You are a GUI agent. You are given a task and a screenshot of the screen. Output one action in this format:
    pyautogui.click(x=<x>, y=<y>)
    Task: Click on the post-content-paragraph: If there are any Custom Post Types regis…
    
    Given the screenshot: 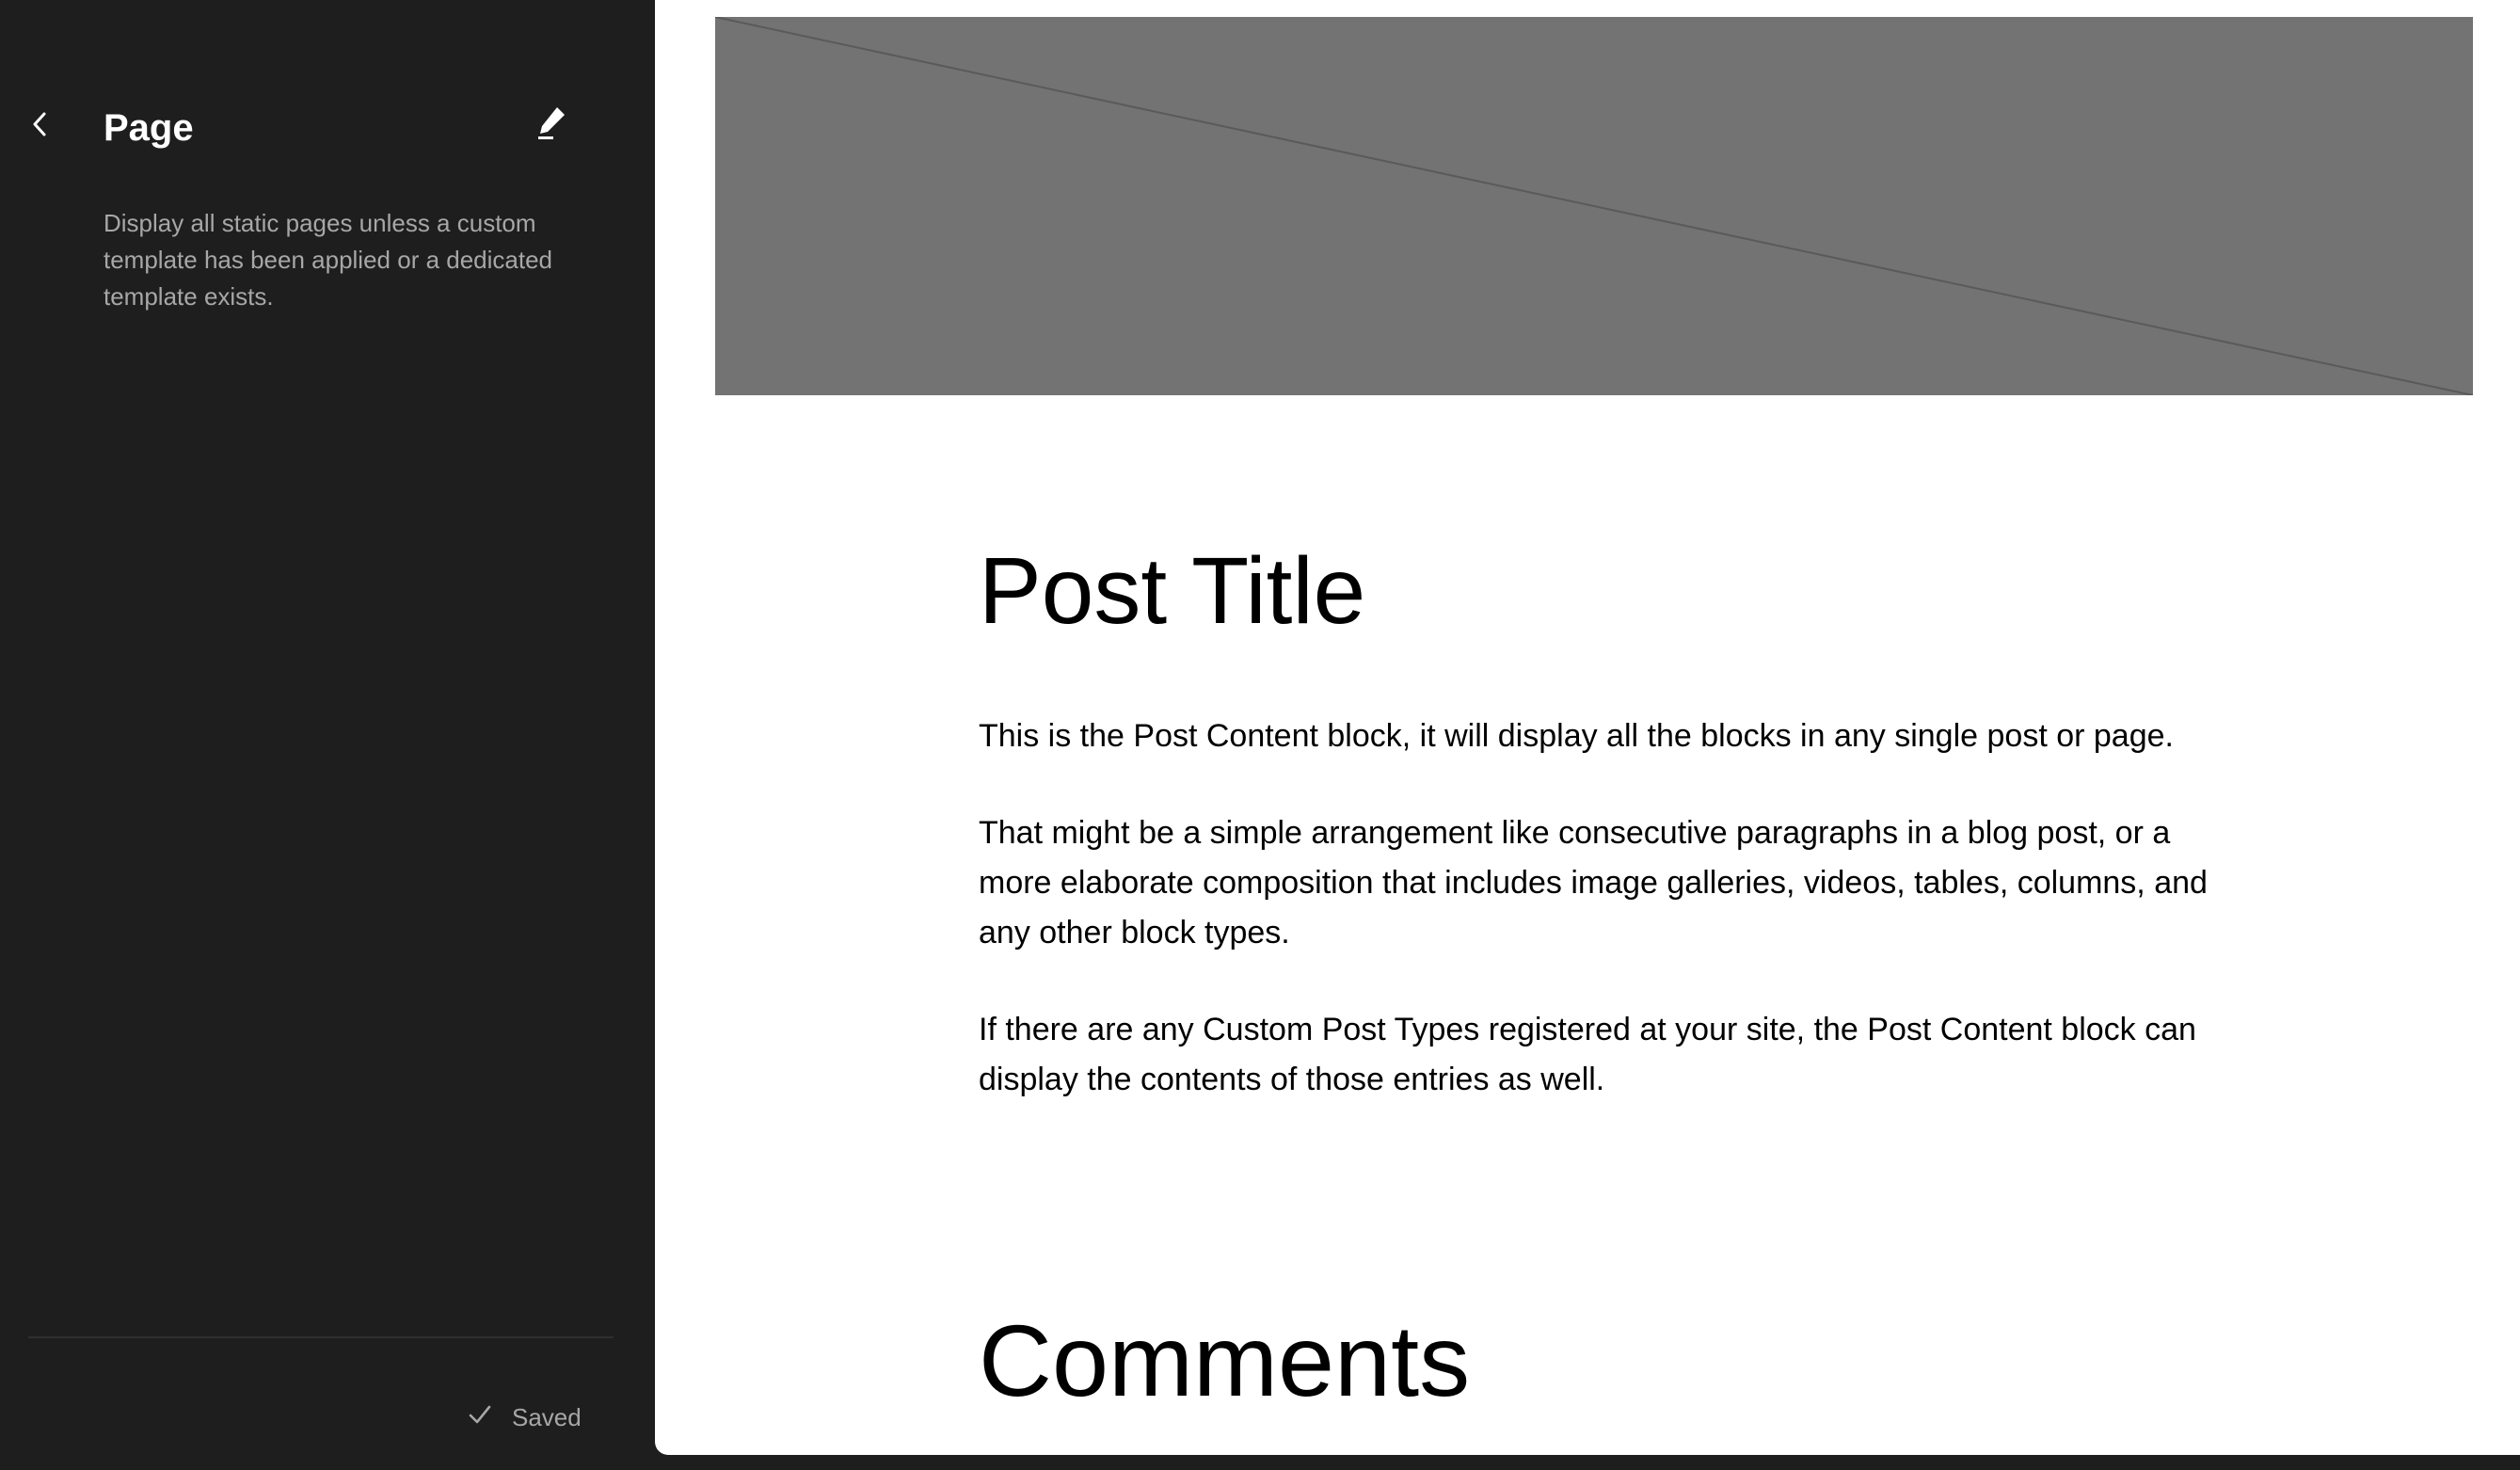 What is the action you would take?
    pyautogui.click(x=1609, y=1055)
    